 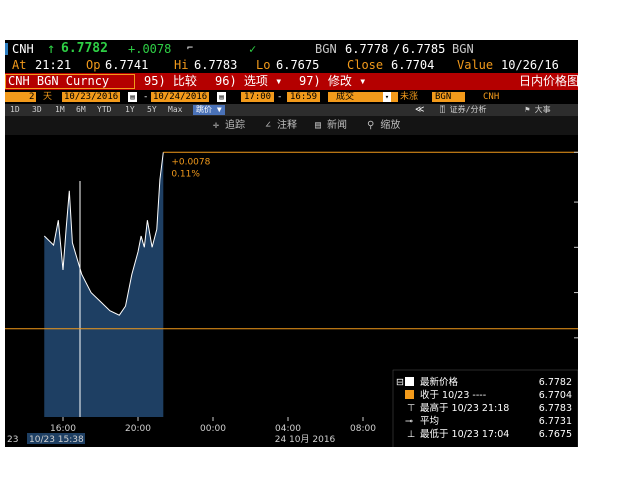 What do you see at coordinates (387, 97) in the screenshot?
I see `field-dropdown-icon: ▾` at bounding box center [387, 97].